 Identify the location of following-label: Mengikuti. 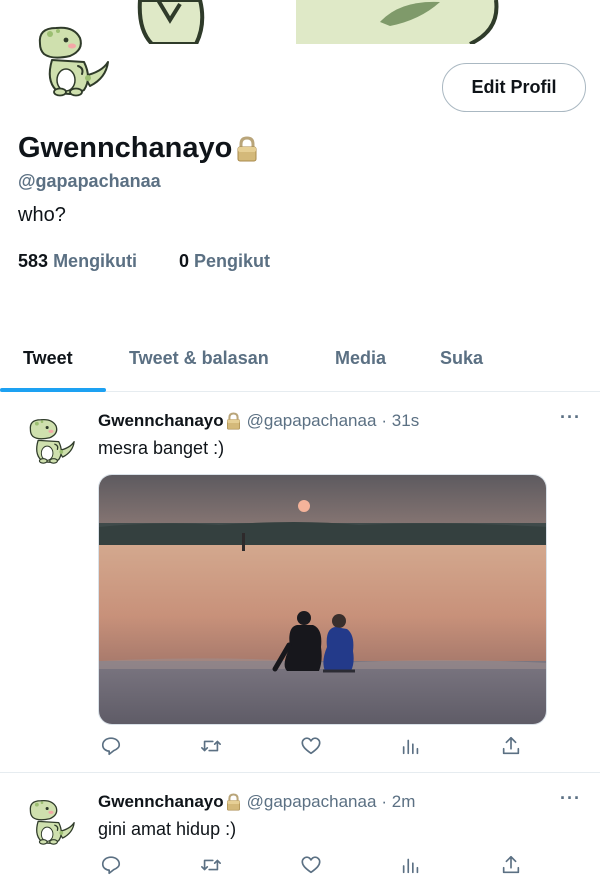
(95, 261).